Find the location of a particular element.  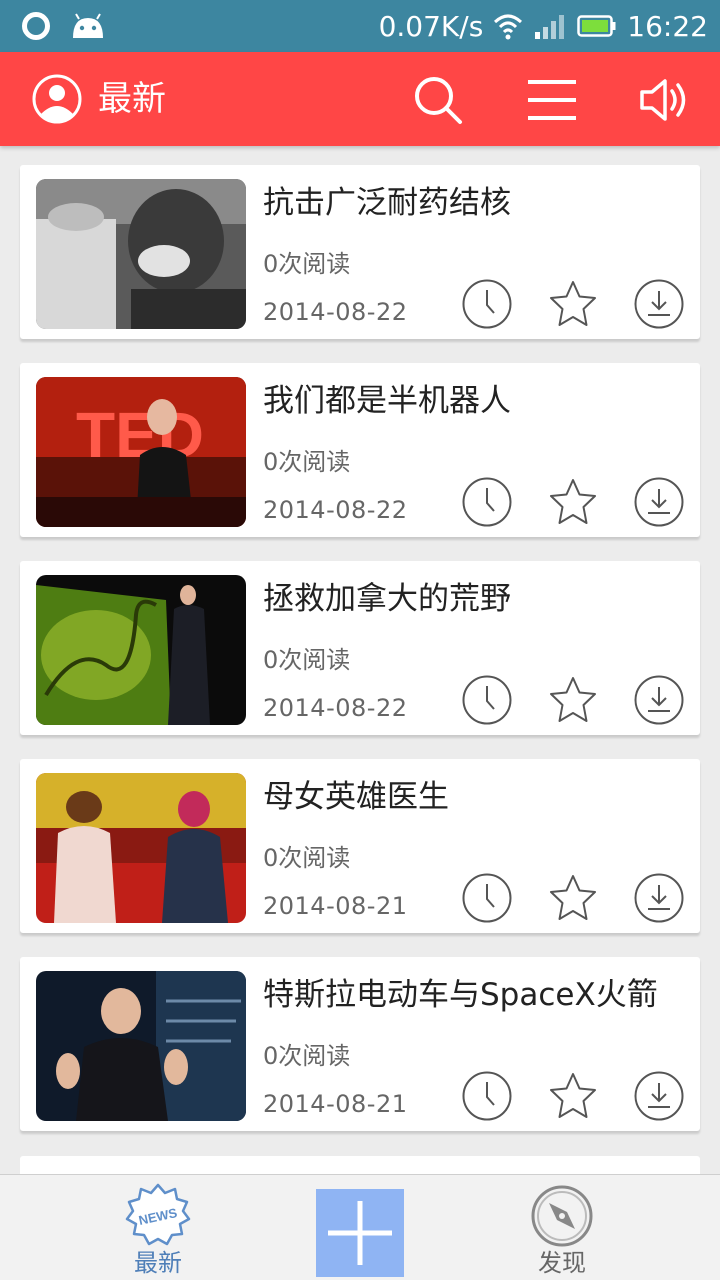

add-button is located at coordinates (360, 1233).